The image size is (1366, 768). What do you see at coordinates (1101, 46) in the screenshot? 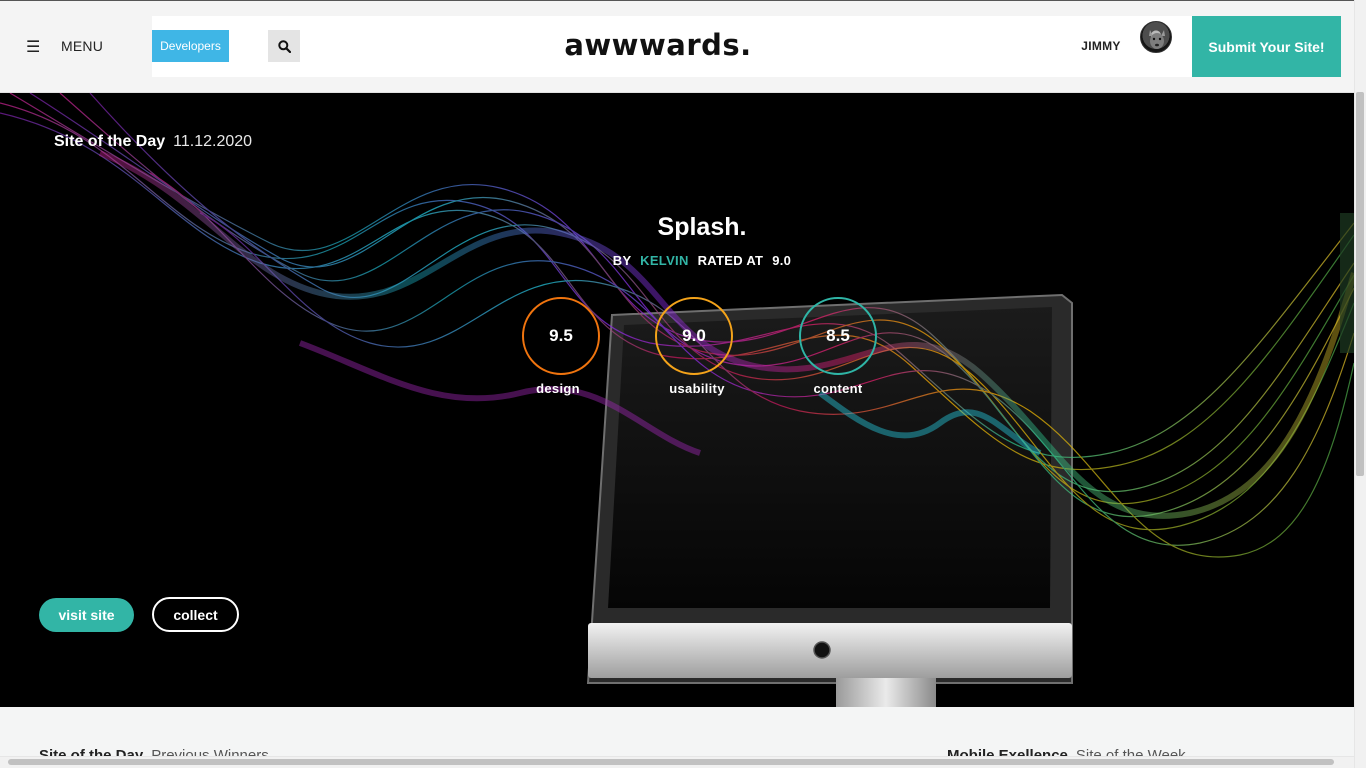
I see `user-name: JIMMY` at bounding box center [1101, 46].